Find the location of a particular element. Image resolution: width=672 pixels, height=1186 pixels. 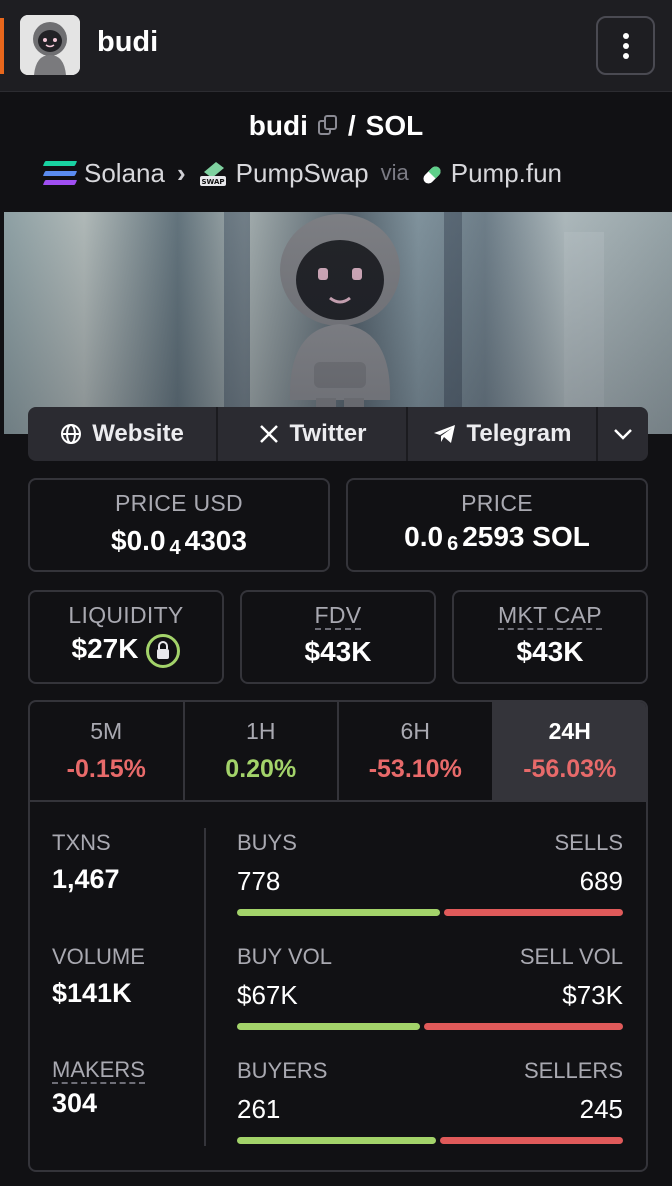

sells-label: SELLS is located at coordinates (589, 842).